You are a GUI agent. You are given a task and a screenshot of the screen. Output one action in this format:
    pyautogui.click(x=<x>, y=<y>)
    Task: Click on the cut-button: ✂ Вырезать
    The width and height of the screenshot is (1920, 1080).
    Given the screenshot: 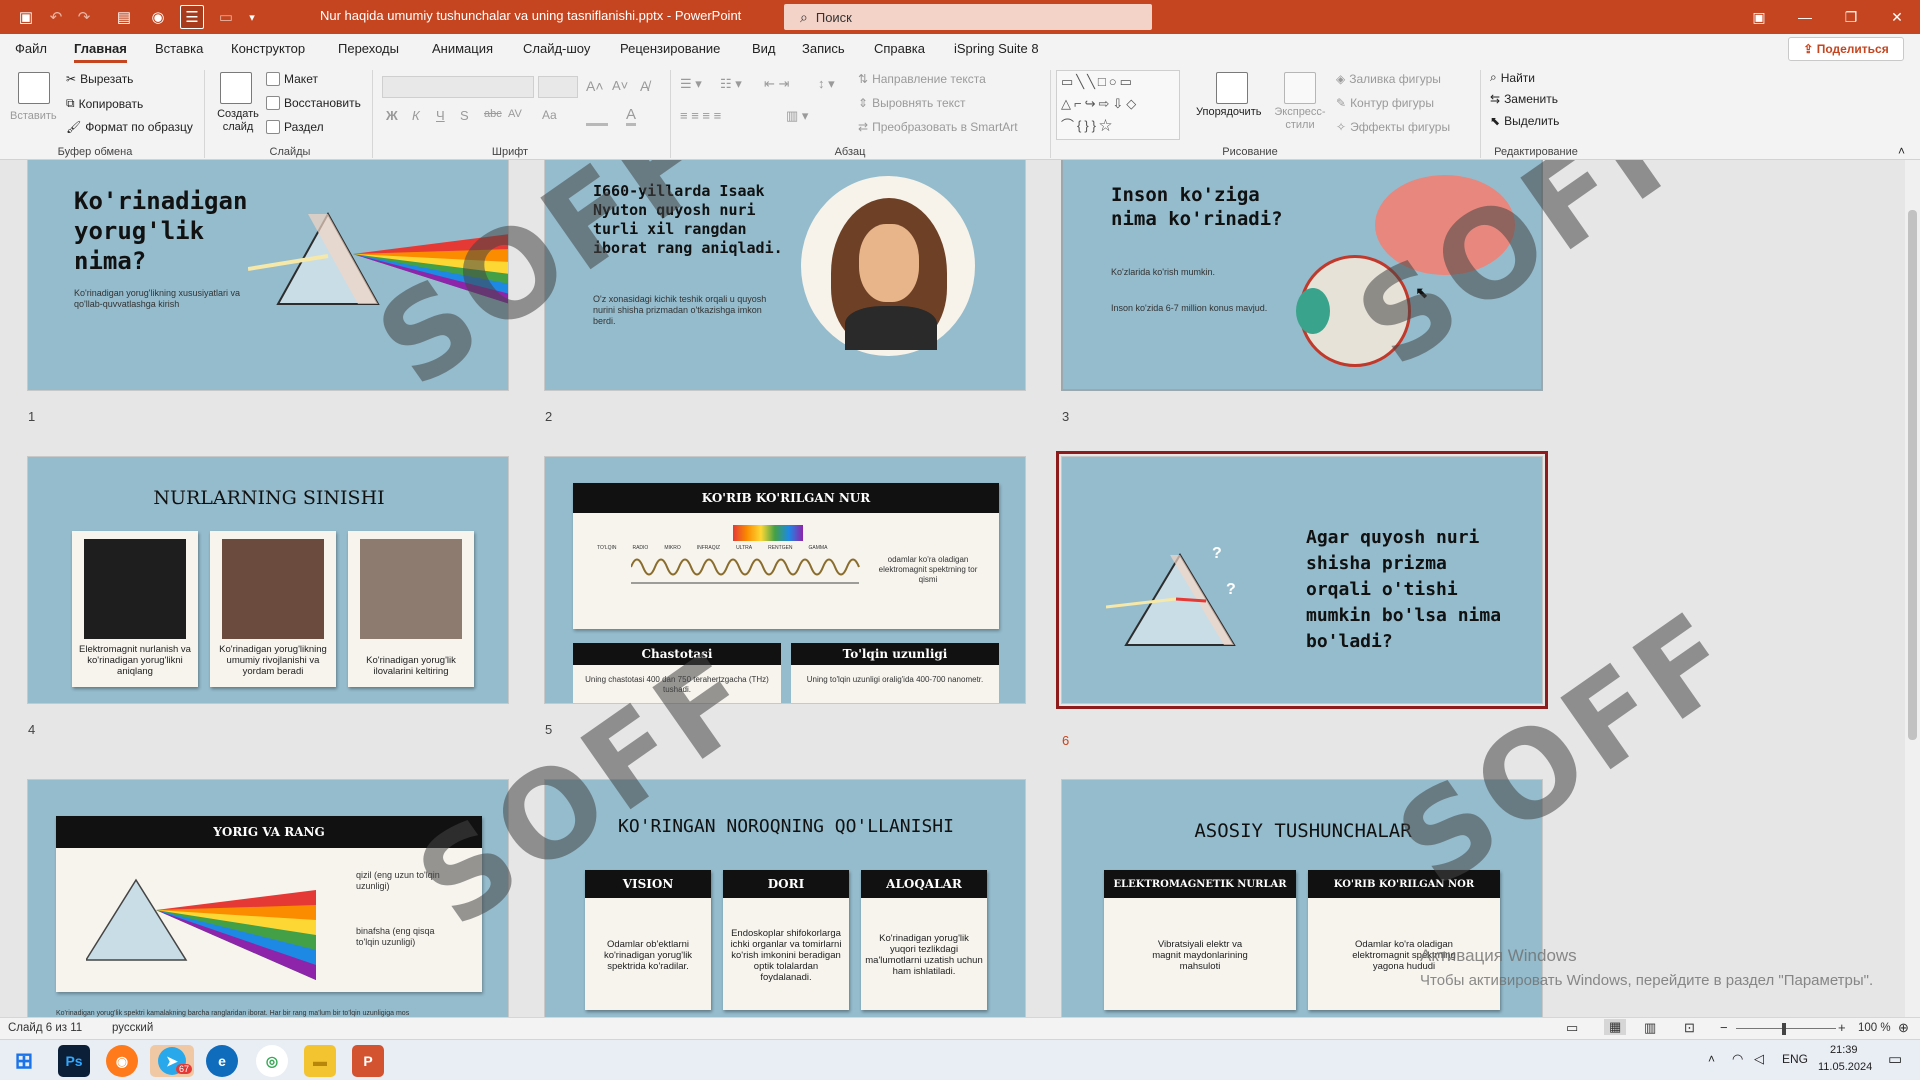 What is the action you would take?
    pyautogui.click(x=99, y=79)
    